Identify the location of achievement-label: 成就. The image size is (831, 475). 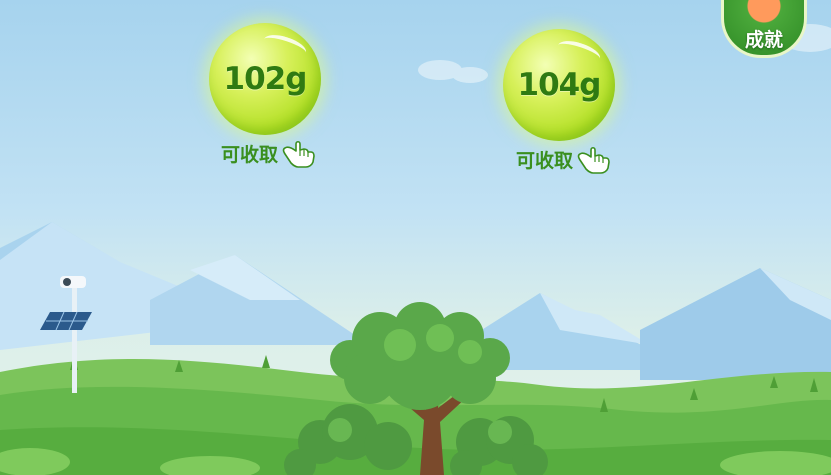
(763, 40).